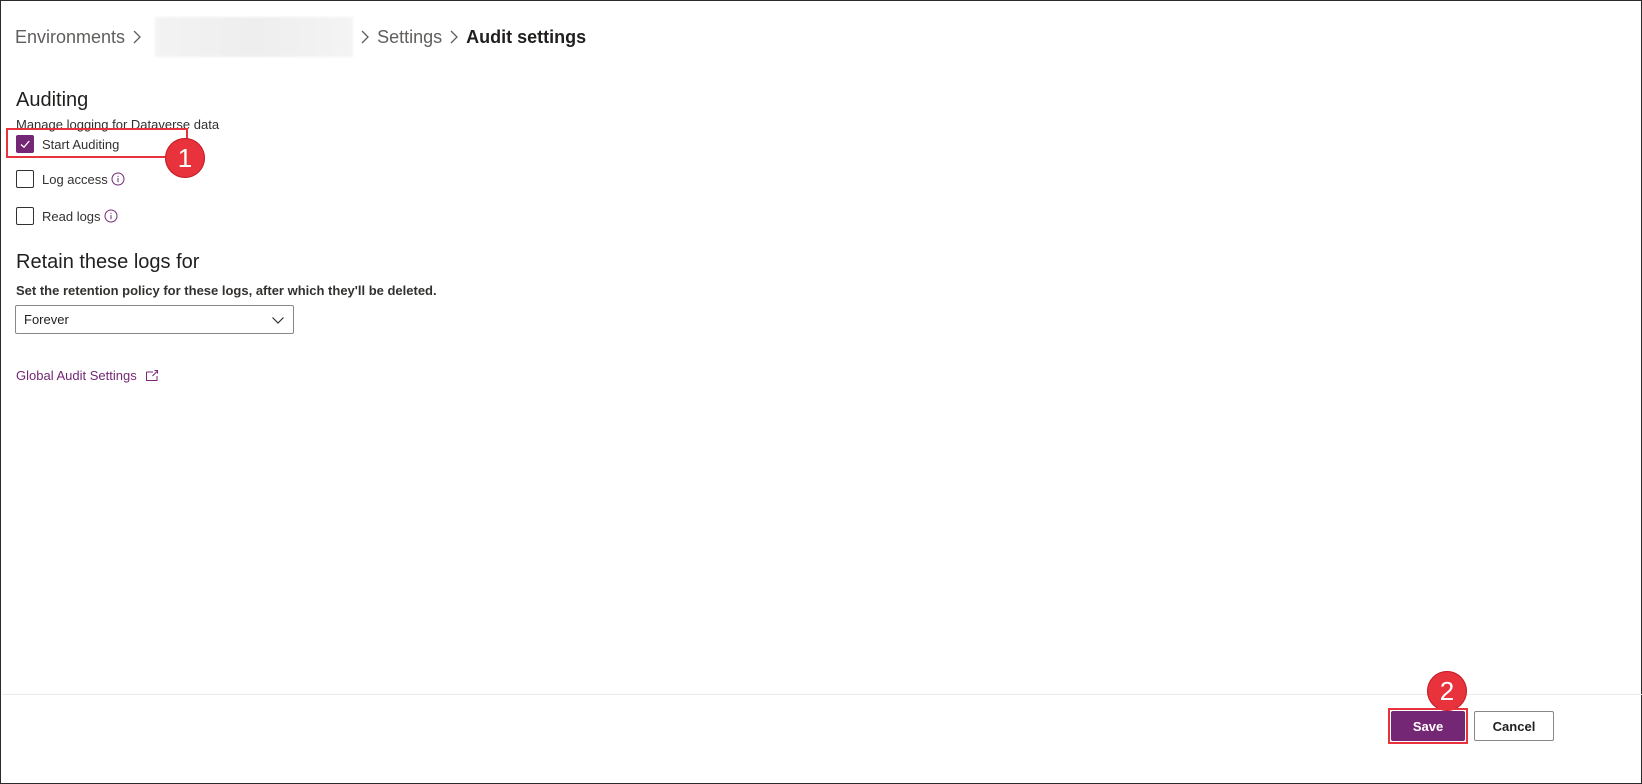 This screenshot has width=1642, height=784. Describe the element at coordinates (118, 124) in the screenshot. I see `auditing-description: Manage logging for Dataverse data` at that location.